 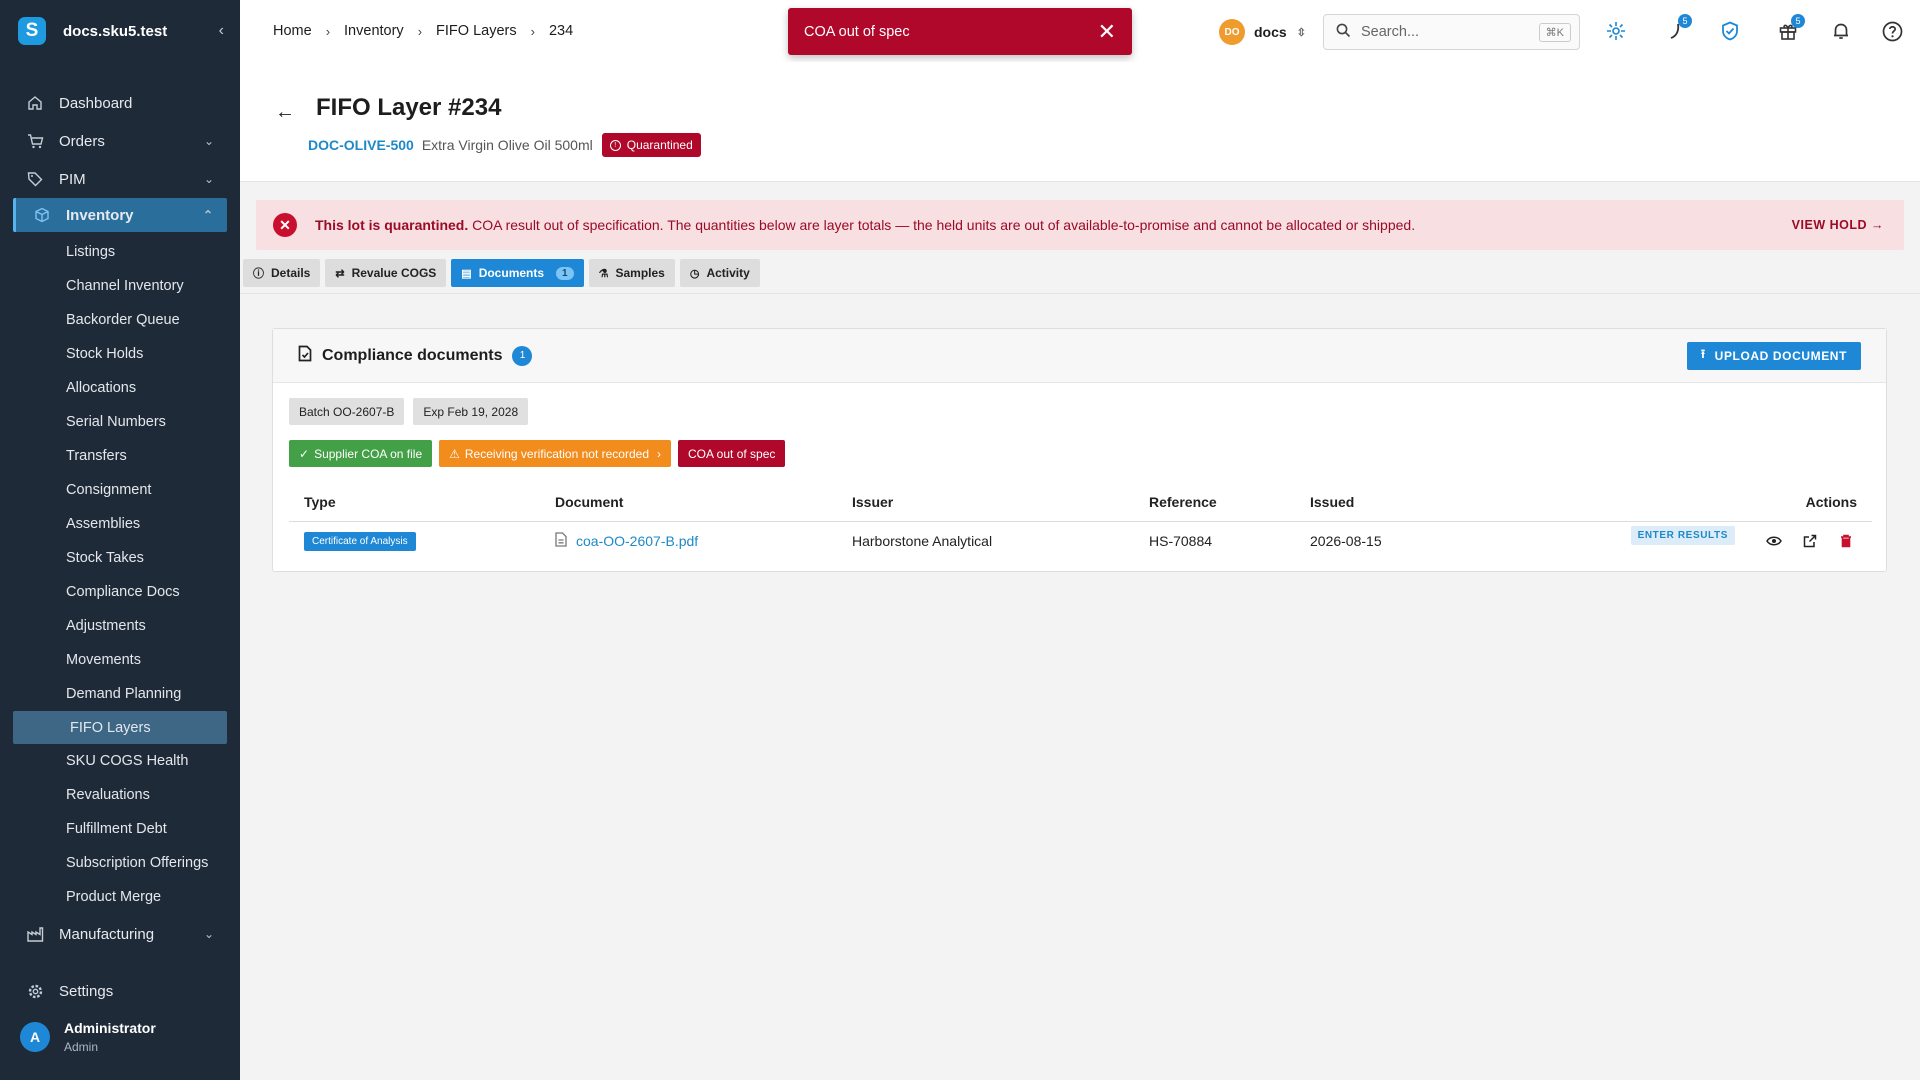 I want to click on upload-document-button: ⭱ UPLOAD DOCUMENT, so click(x=1773, y=355).